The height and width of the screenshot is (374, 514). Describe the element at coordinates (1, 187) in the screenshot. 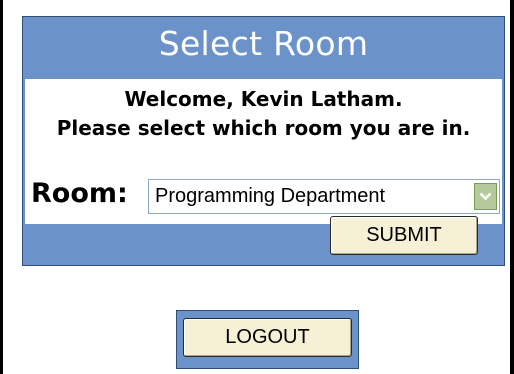

I see `left-border` at that location.